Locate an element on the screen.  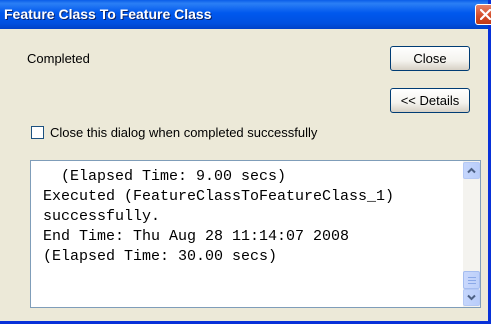
log-line: Executed (FeatureClassToFeatureClass_1) is located at coordinates (219, 196).